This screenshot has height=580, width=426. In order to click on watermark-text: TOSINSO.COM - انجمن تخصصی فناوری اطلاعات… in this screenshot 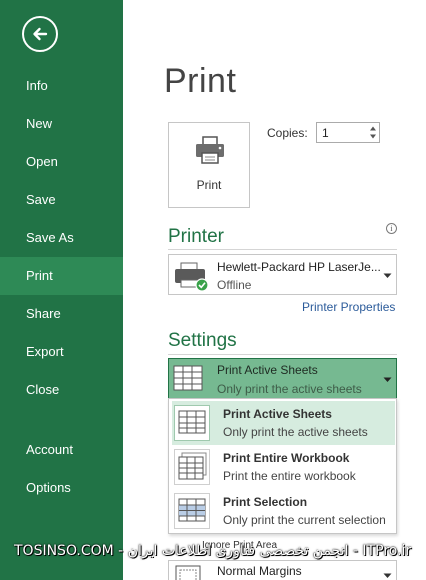, I will do `click(213, 551)`.